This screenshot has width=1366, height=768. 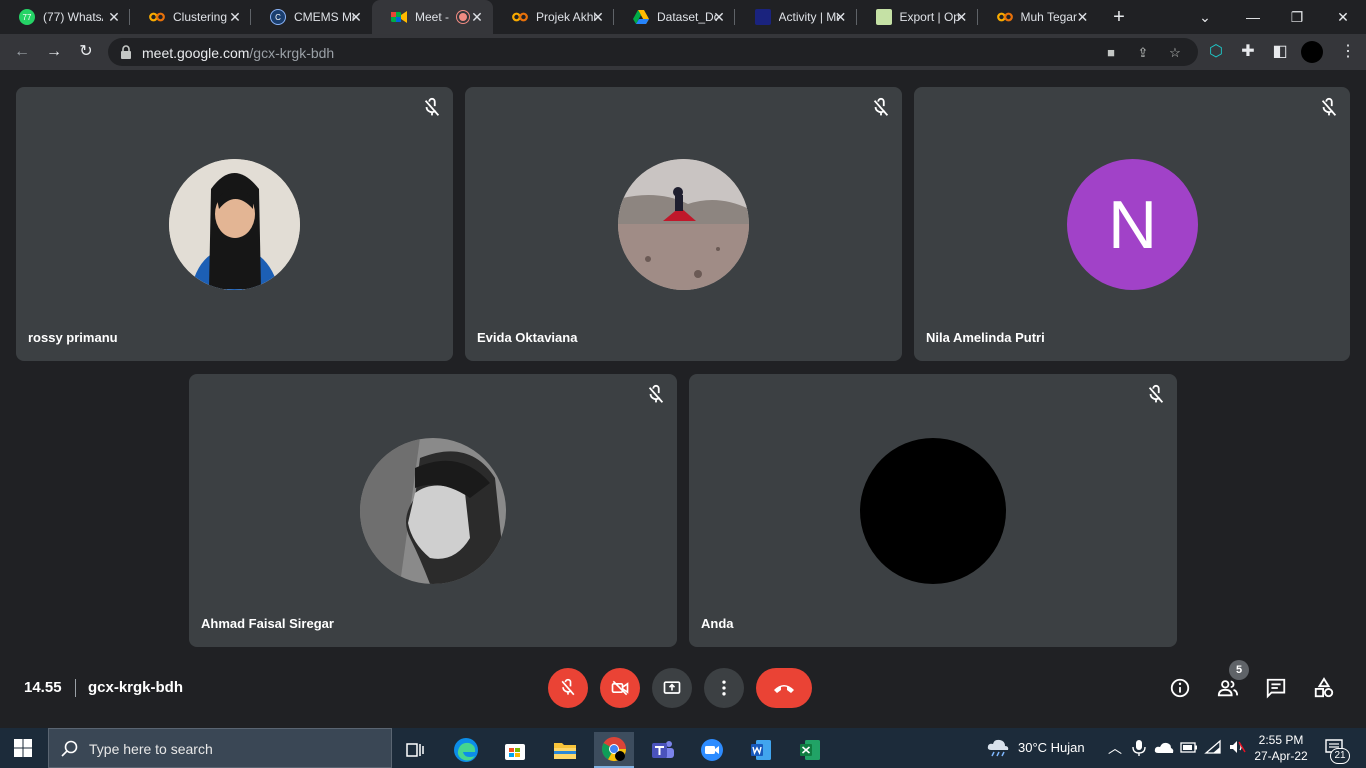 What do you see at coordinates (238, 53) in the screenshot?
I see `url-text: meet.google.com/gcx-krgk-bdh` at bounding box center [238, 53].